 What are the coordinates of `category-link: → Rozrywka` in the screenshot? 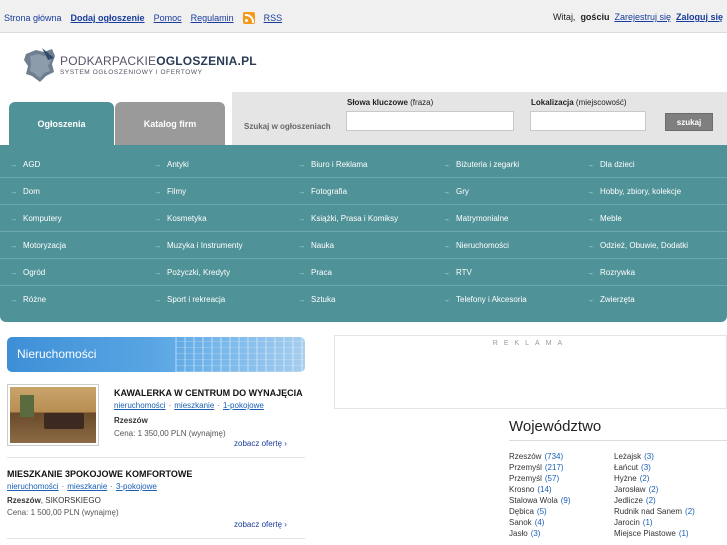 It's located at (611, 272).